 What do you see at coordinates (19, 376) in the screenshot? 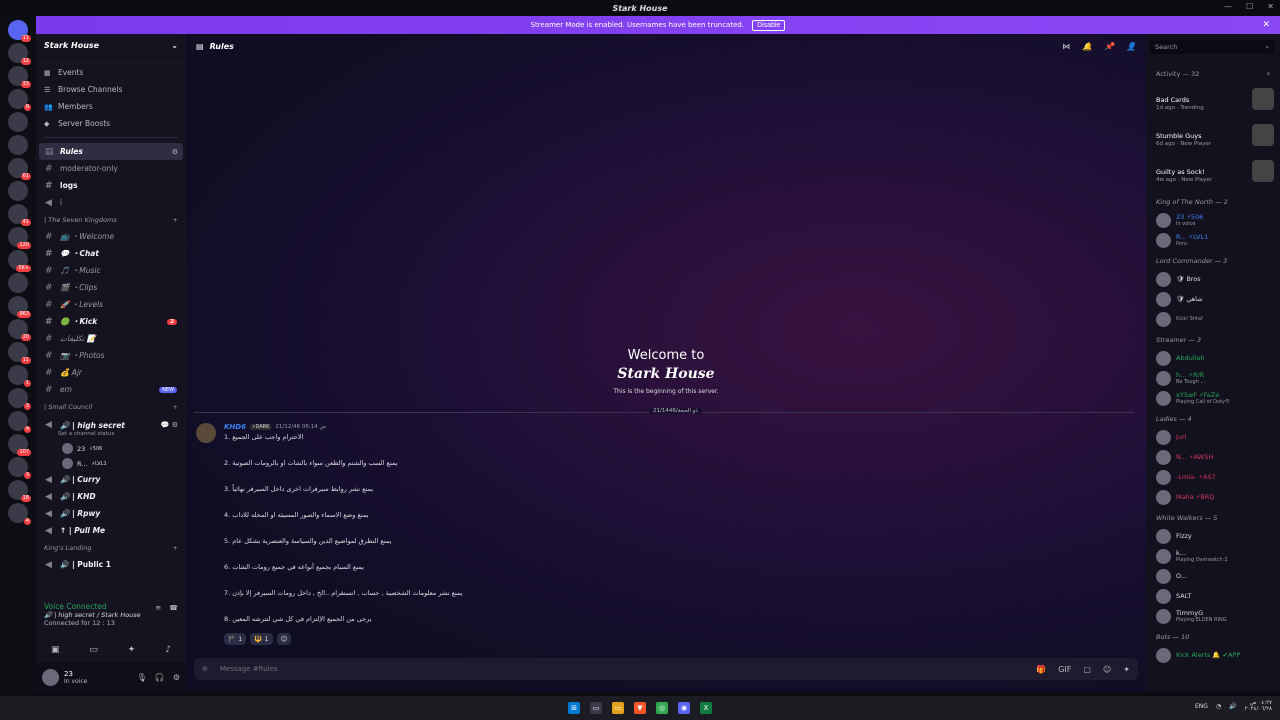
I see `server-icon: 1` at bounding box center [19, 376].